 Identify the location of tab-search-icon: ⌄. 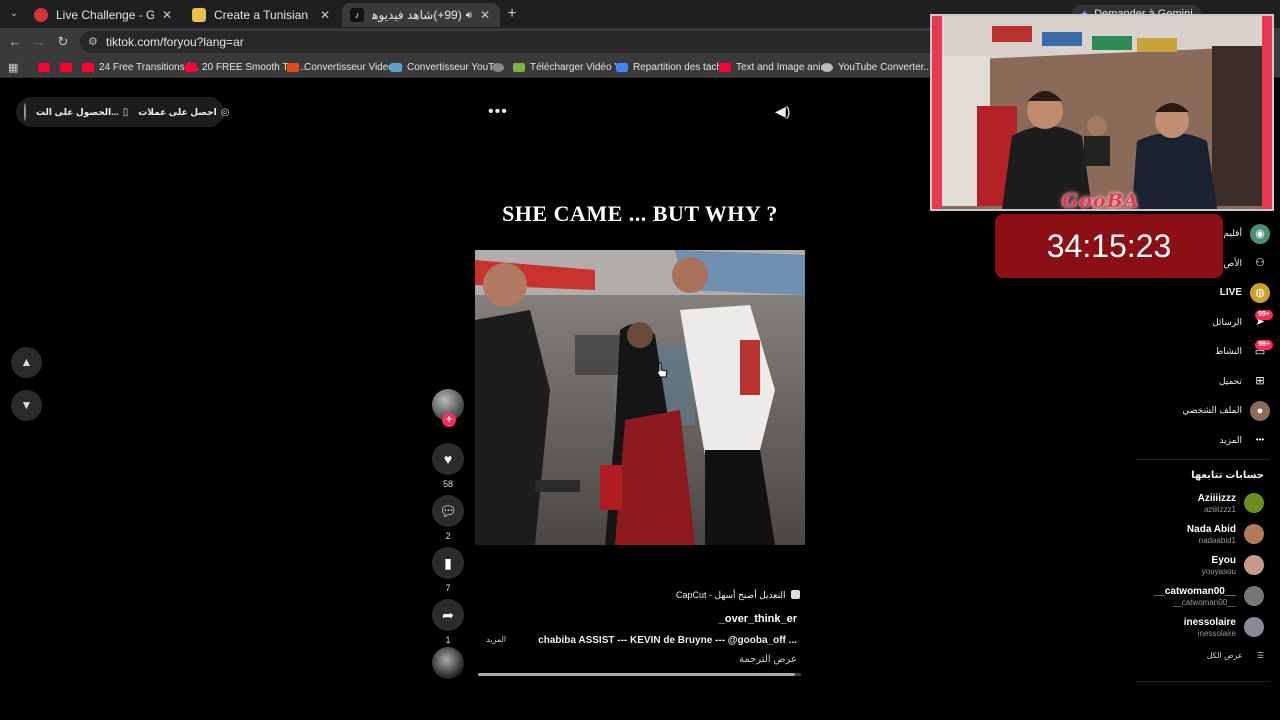
(14, 14).